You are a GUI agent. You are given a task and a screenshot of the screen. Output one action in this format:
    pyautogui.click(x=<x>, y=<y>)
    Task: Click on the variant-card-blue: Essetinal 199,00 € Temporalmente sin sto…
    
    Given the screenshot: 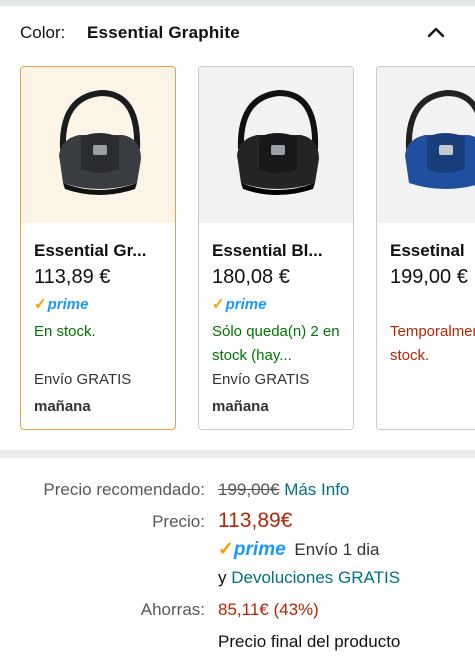 What is the action you would take?
    pyautogui.click(x=425, y=248)
    